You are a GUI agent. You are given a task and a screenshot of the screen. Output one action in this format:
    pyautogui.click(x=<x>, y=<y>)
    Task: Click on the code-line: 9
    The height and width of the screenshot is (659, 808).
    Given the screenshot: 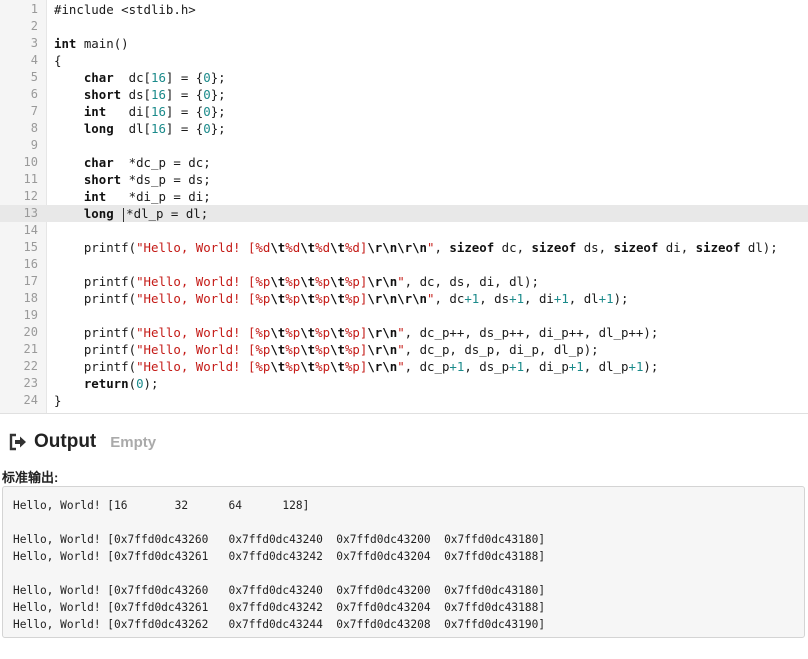 What is the action you would take?
    pyautogui.click(x=404, y=145)
    